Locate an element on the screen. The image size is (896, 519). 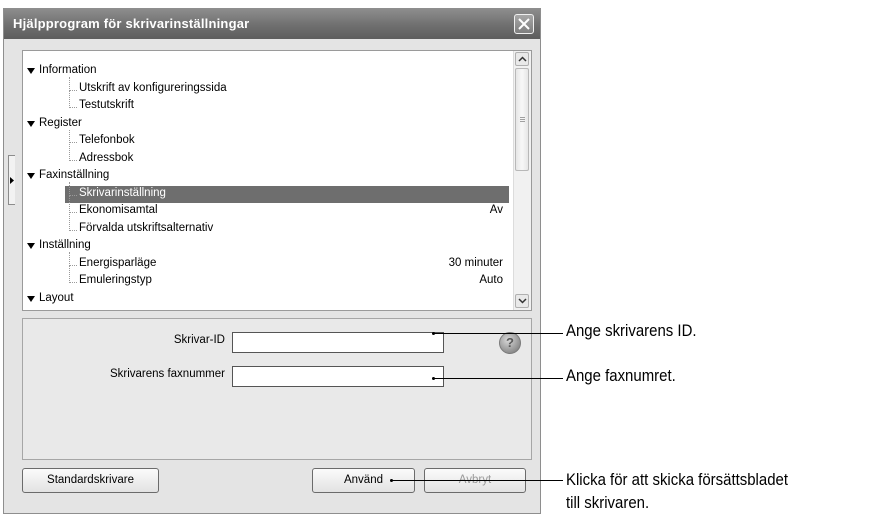
tree-item-label: Register is located at coordinates (60, 122).